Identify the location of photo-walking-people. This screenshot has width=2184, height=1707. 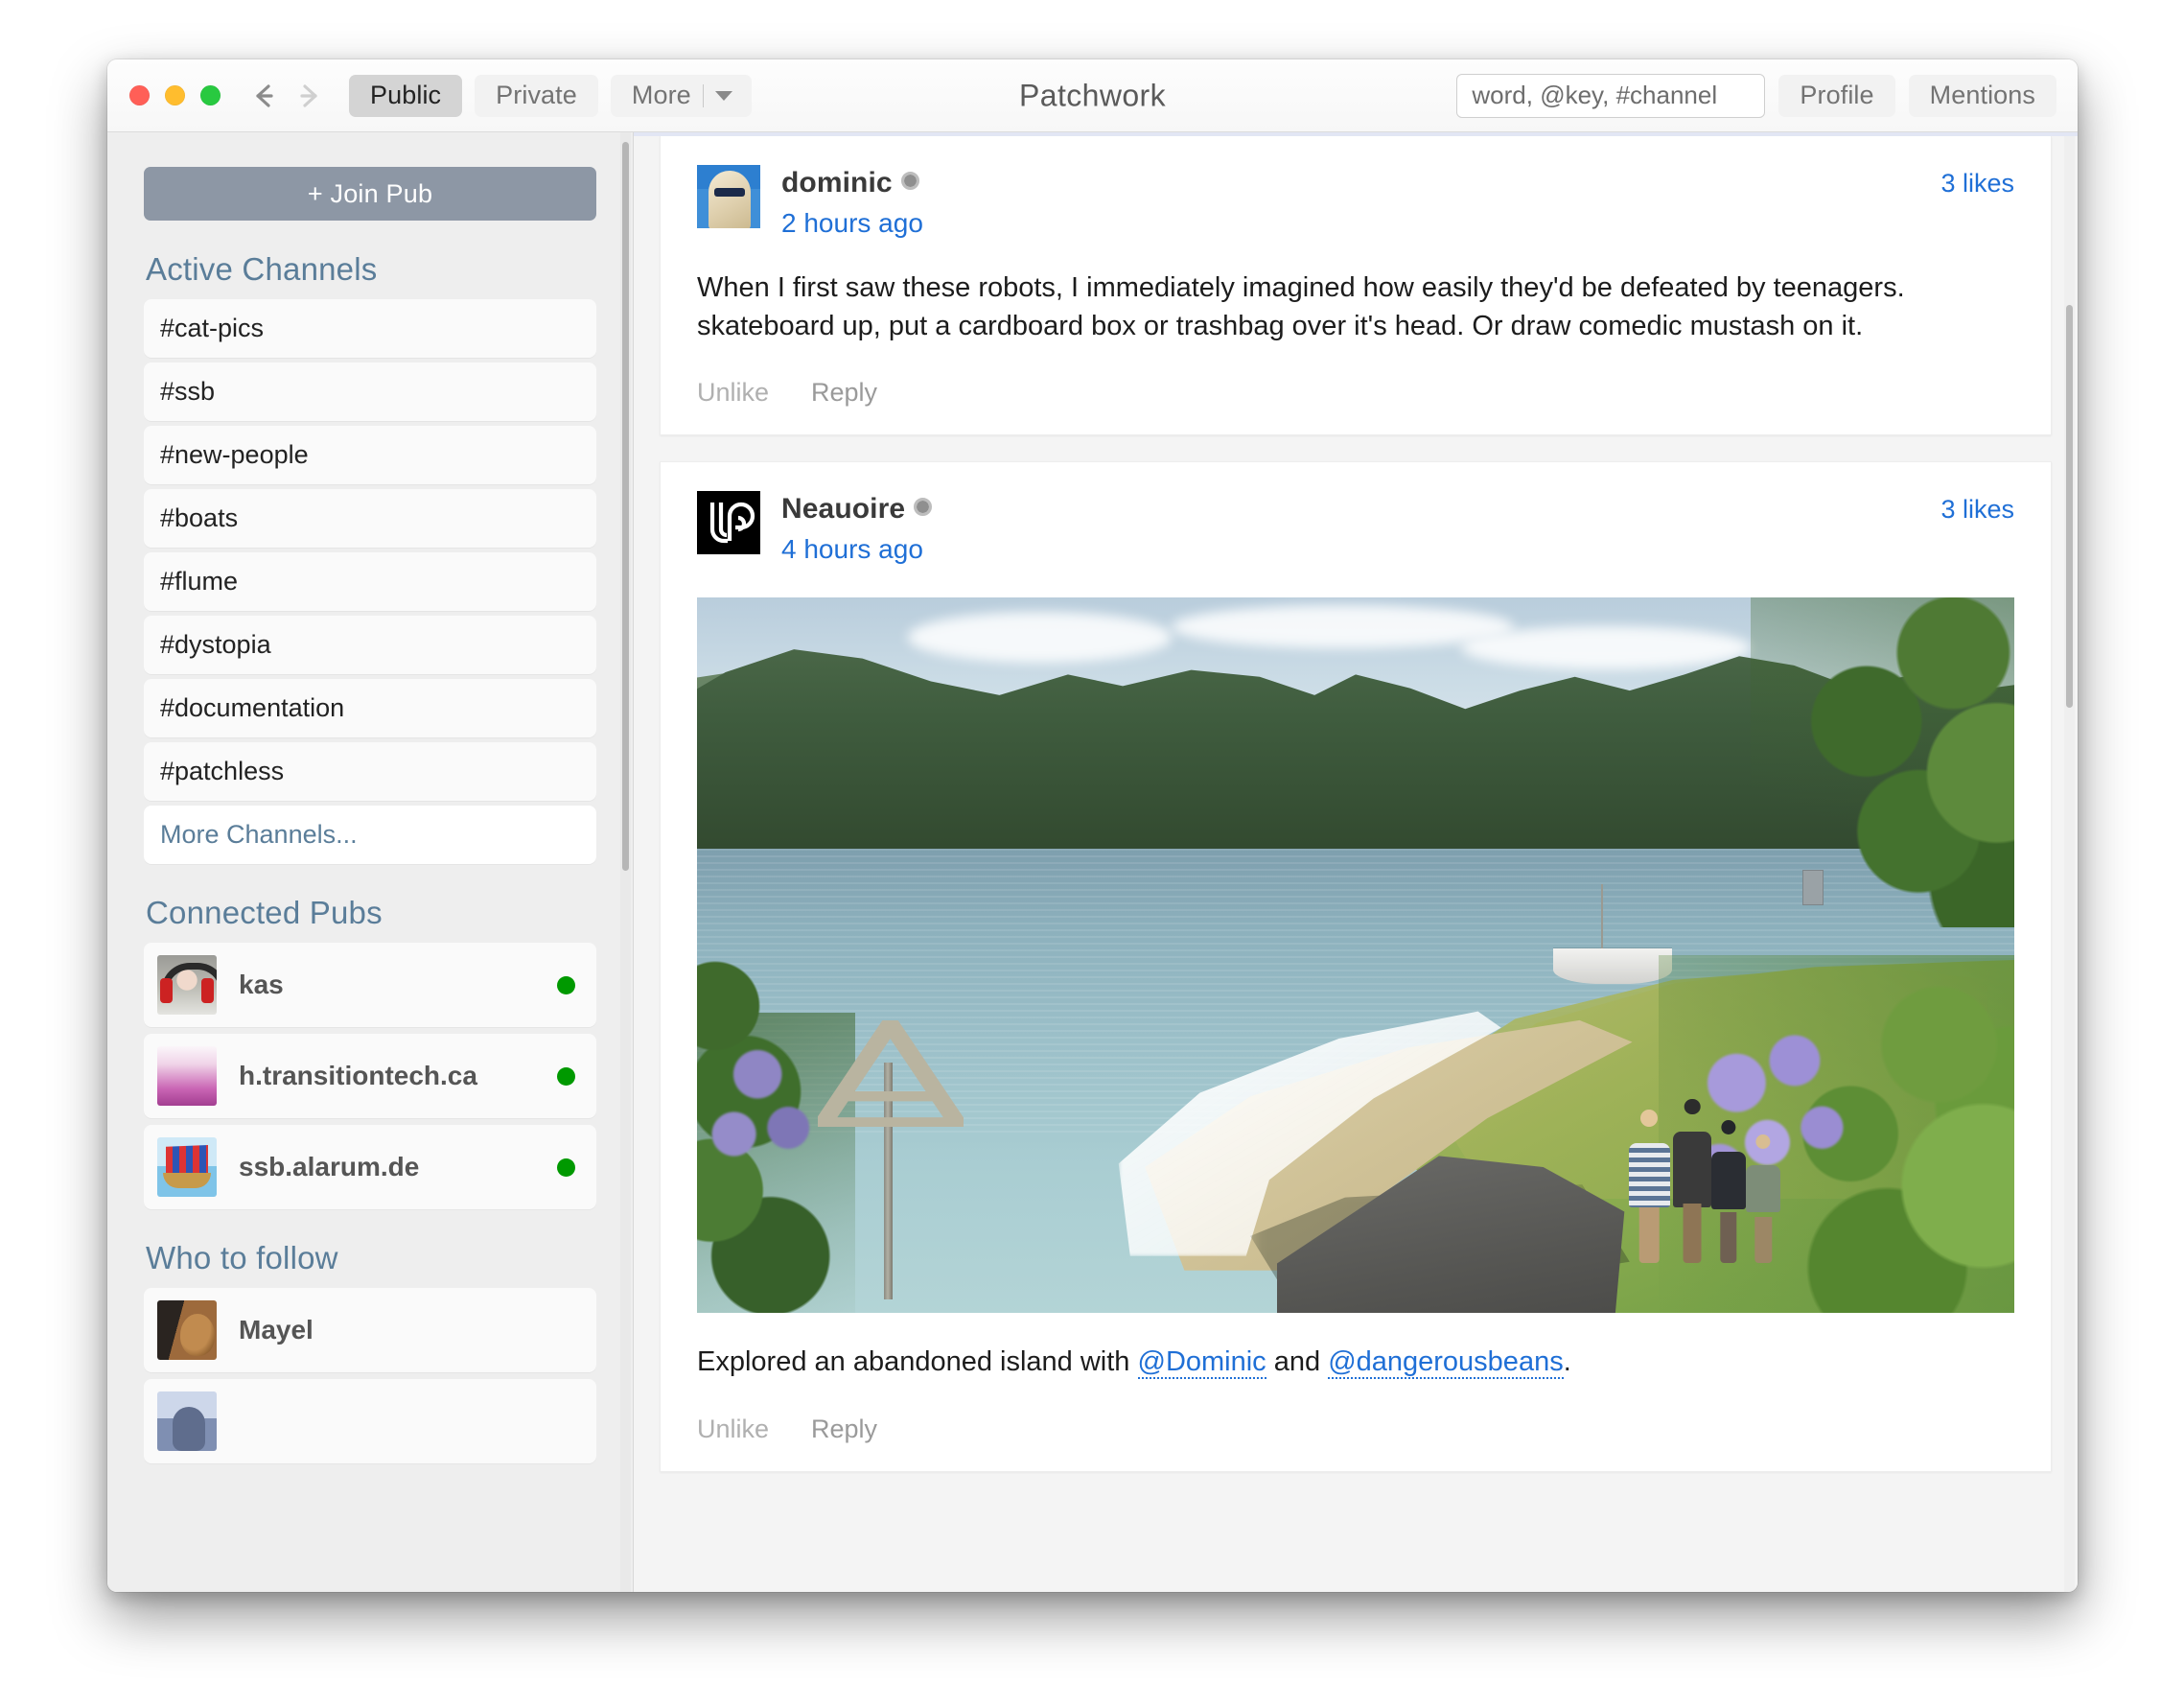
(1705, 1174).